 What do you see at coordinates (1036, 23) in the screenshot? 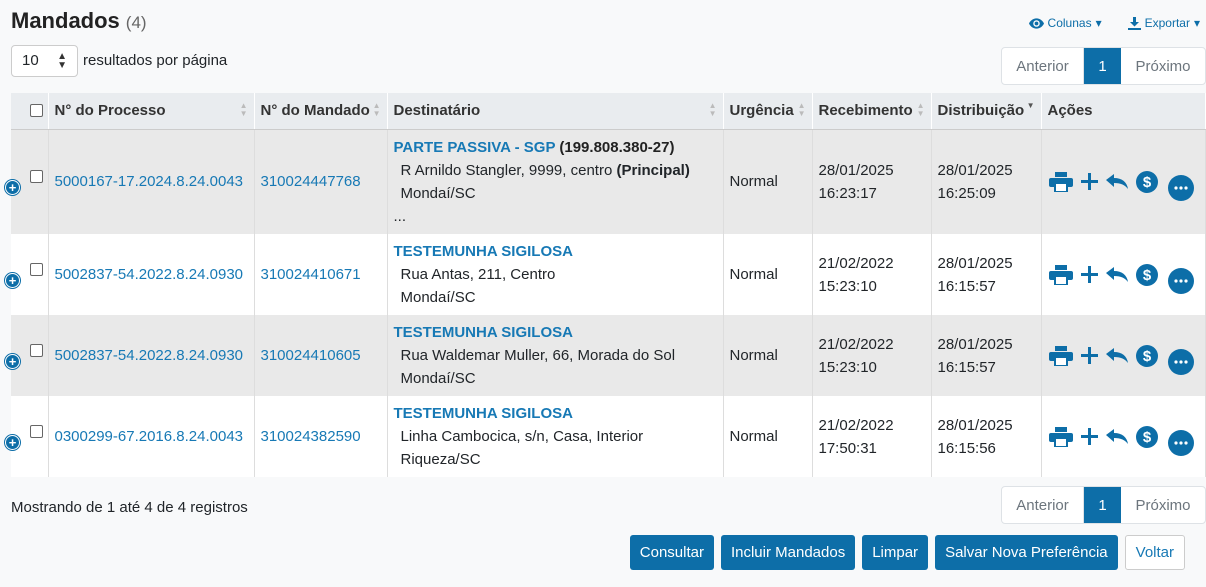
I see `eye-icon` at bounding box center [1036, 23].